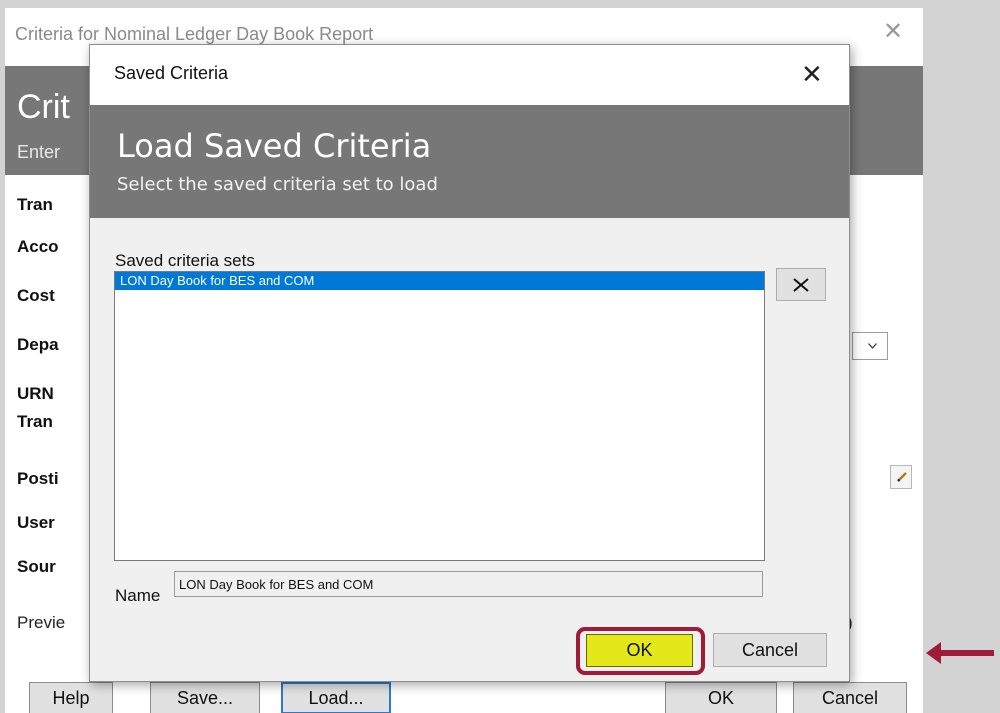  What do you see at coordinates (171, 73) in the screenshot?
I see `dialog-title: Saved Criteria` at bounding box center [171, 73].